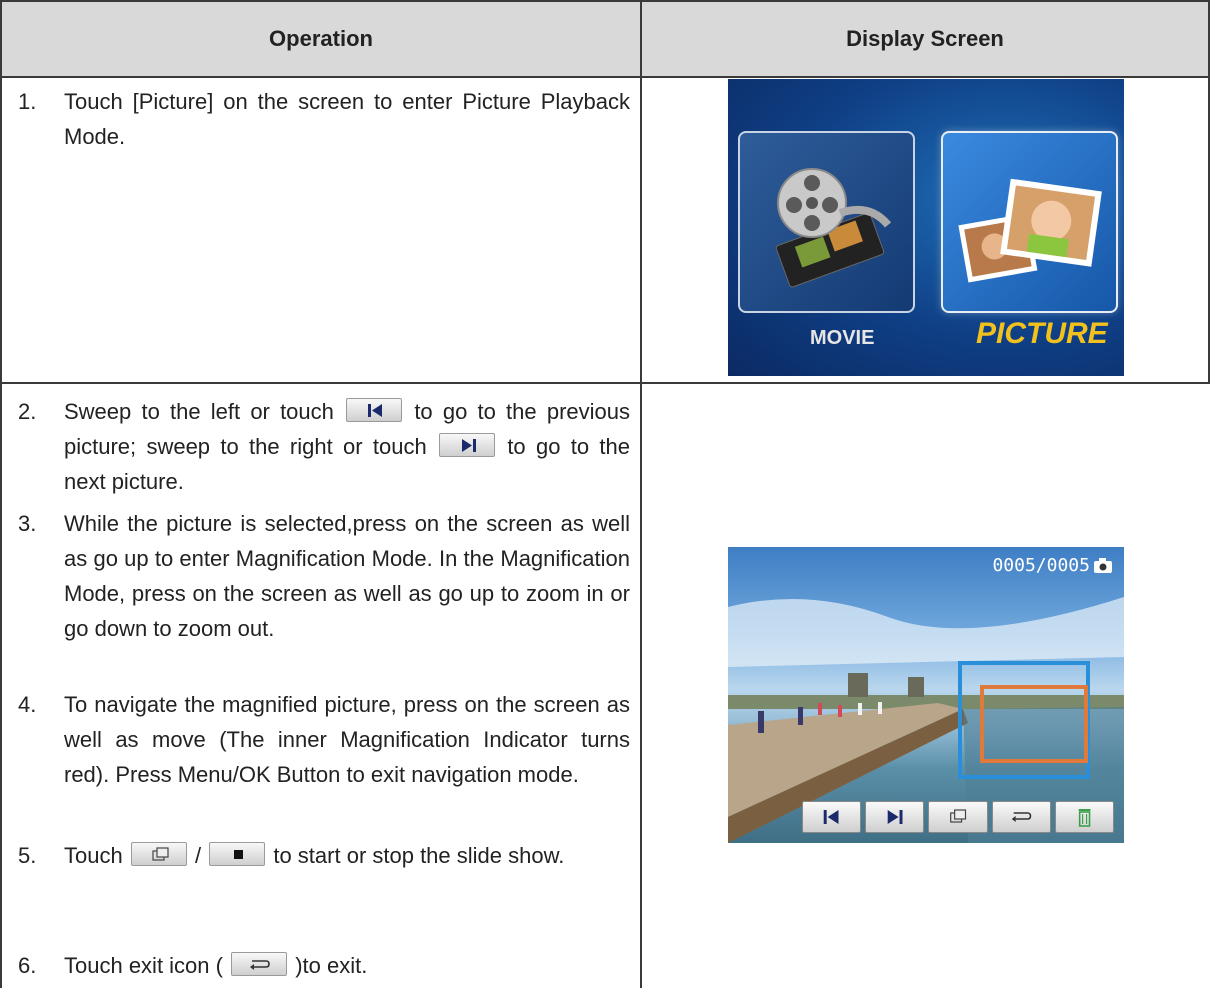 The width and height of the screenshot is (1210, 988). I want to click on picture-tile, so click(1029, 222).